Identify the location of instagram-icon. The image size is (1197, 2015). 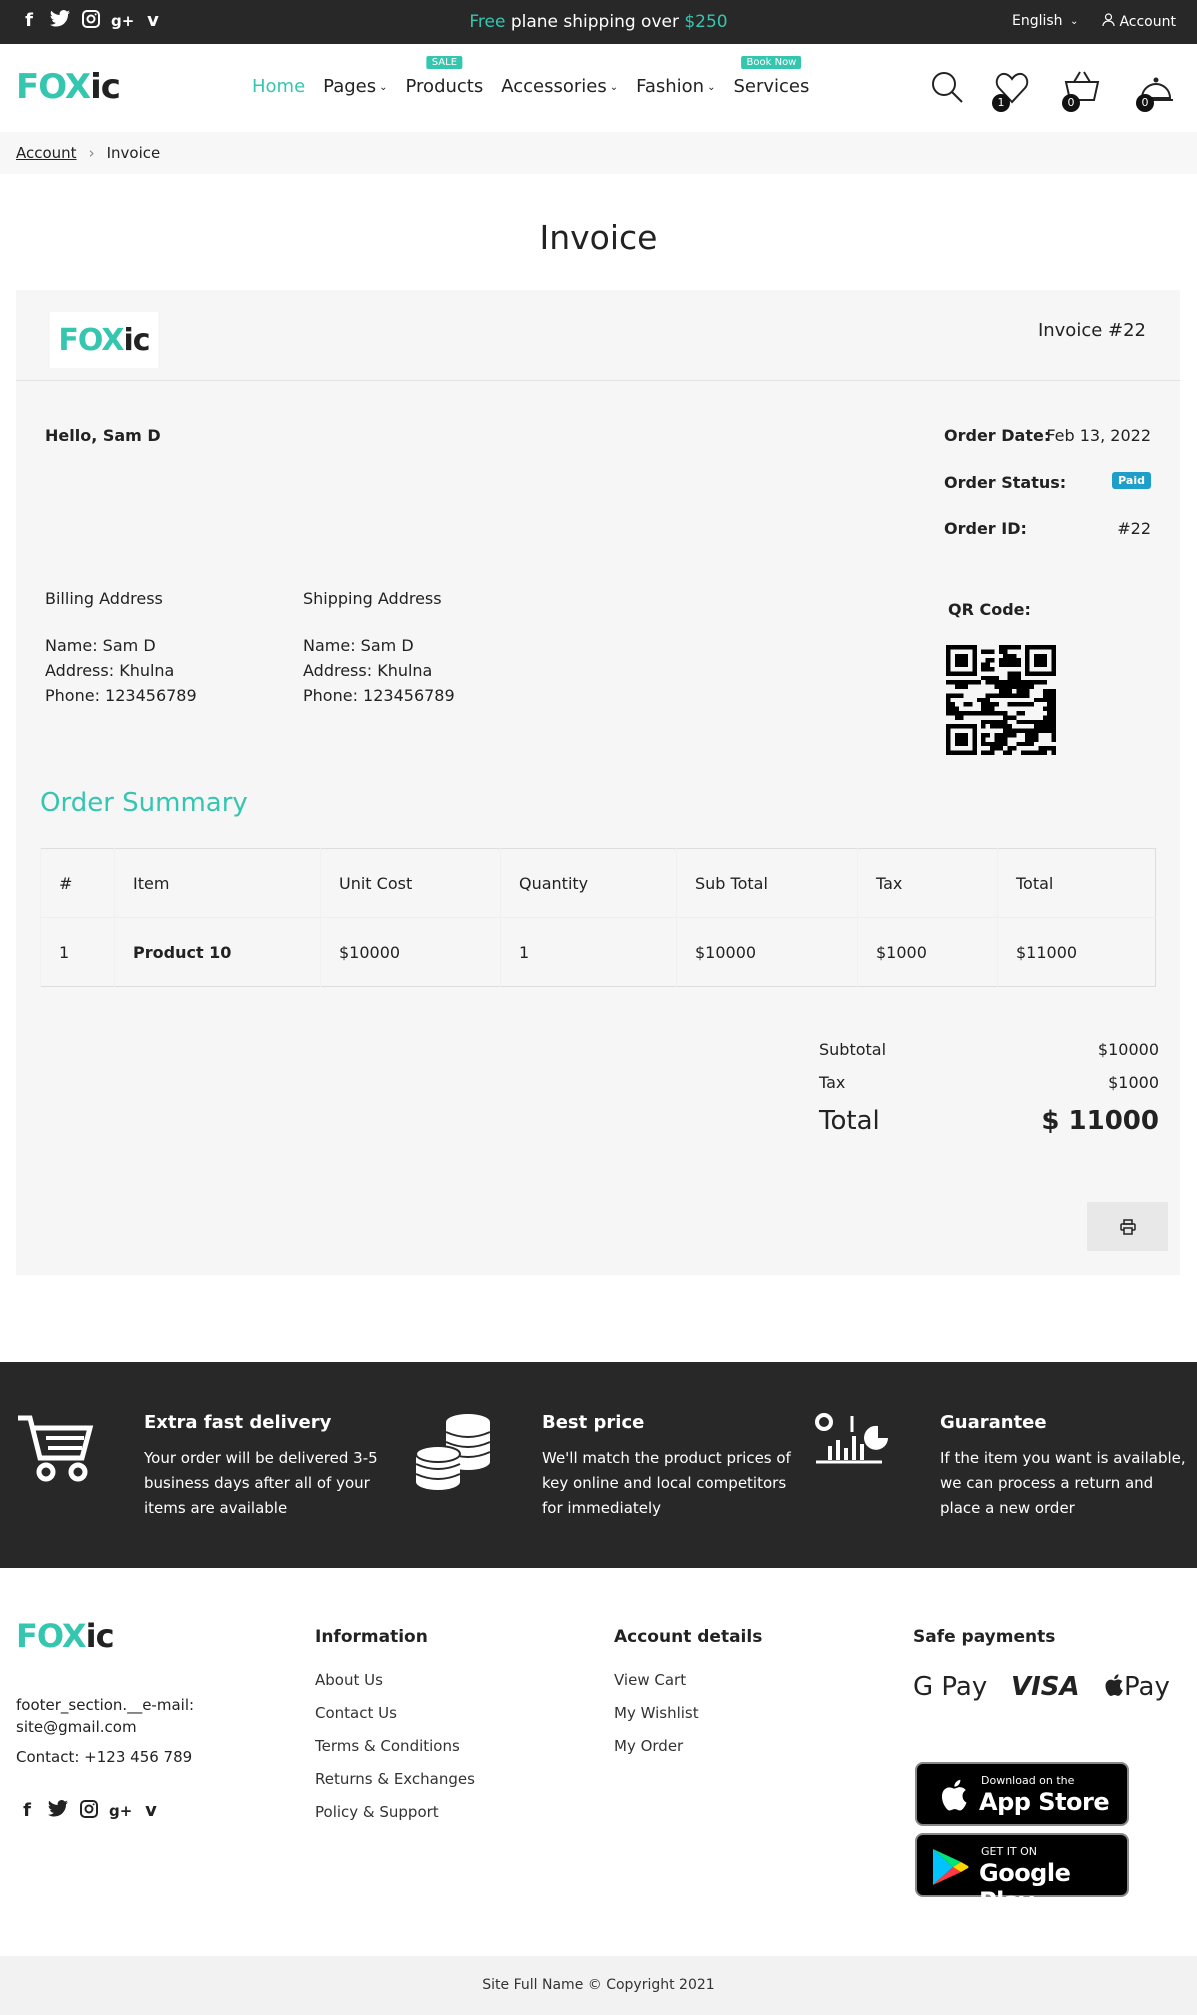
(89, 1811).